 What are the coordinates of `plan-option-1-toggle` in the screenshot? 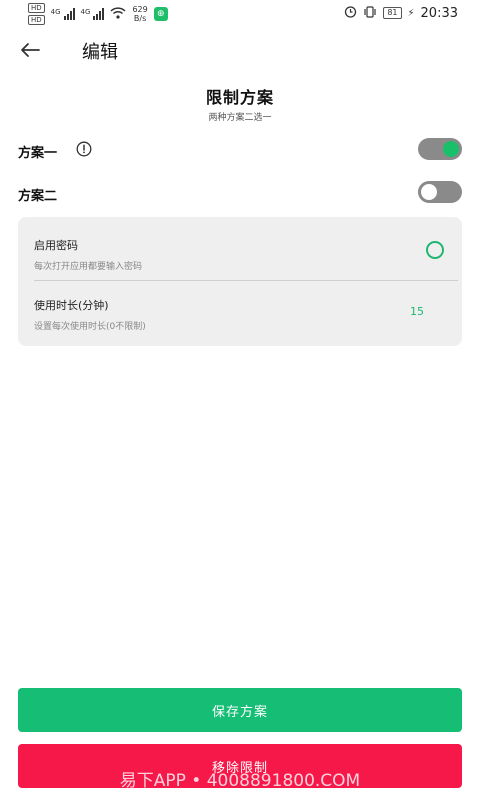 It's located at (440, 149).